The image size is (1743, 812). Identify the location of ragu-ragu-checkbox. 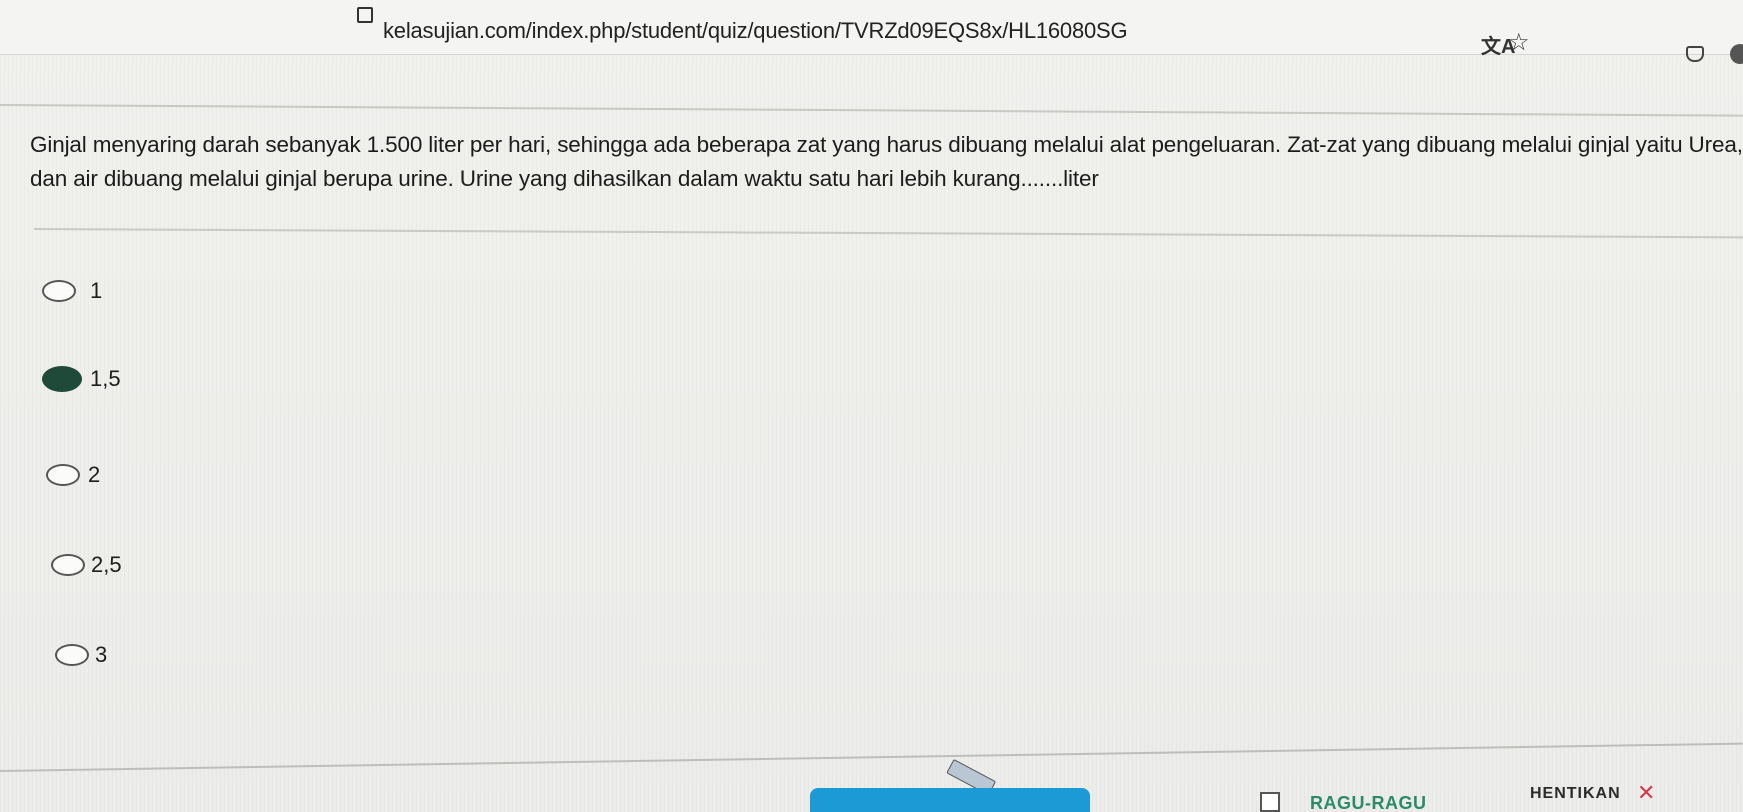
(1270, 802).